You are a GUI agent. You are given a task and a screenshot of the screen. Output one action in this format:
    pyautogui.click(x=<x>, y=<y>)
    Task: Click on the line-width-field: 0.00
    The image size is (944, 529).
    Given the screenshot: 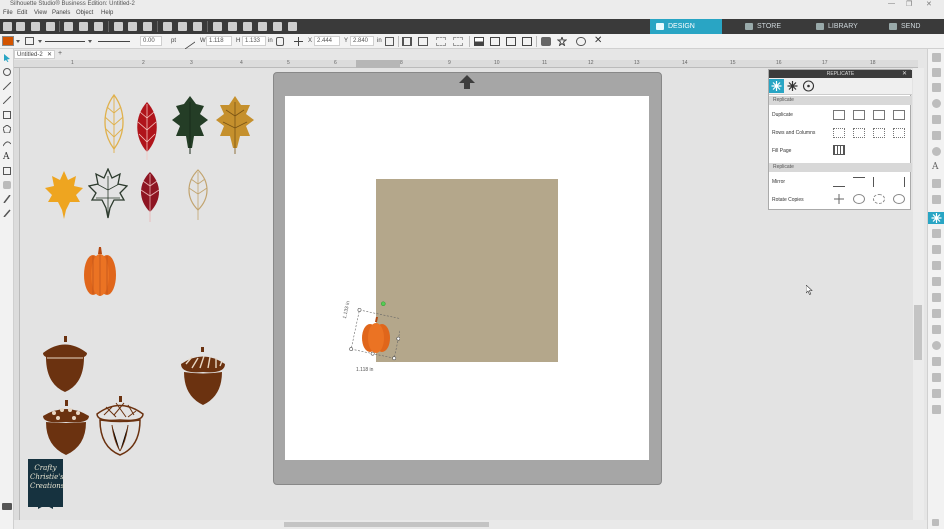 What is the action you would take?
    pyautogui.click(x=151, y=41)
    